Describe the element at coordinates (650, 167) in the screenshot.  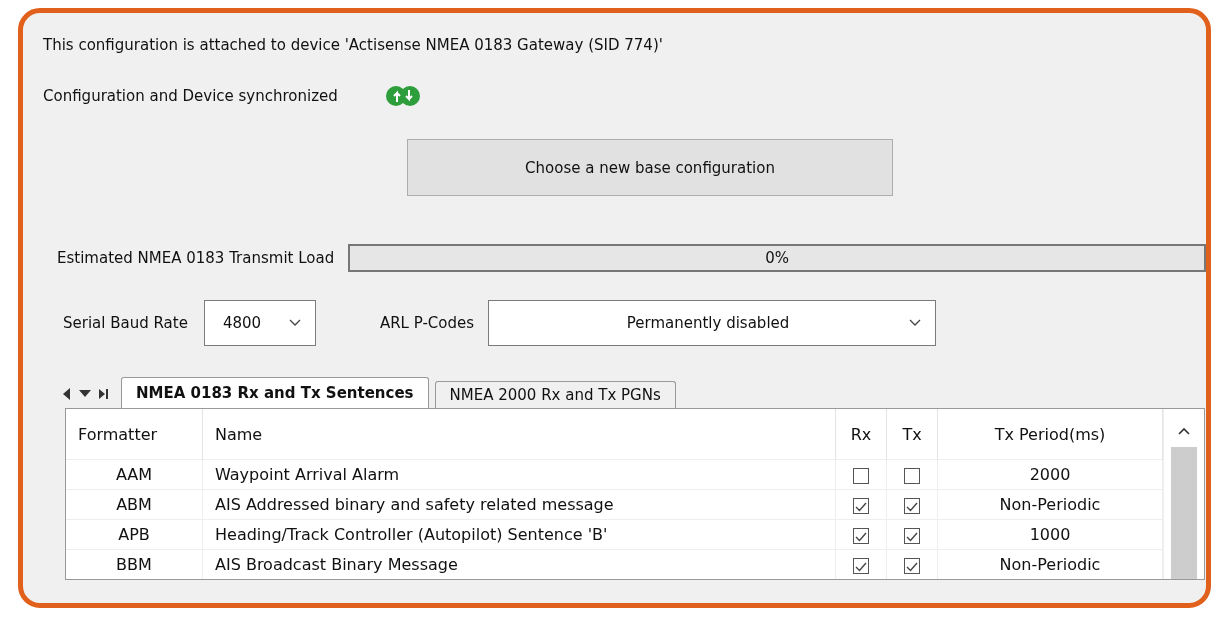
I see `base-configuration-button: Choose a new base configuration` at that location.